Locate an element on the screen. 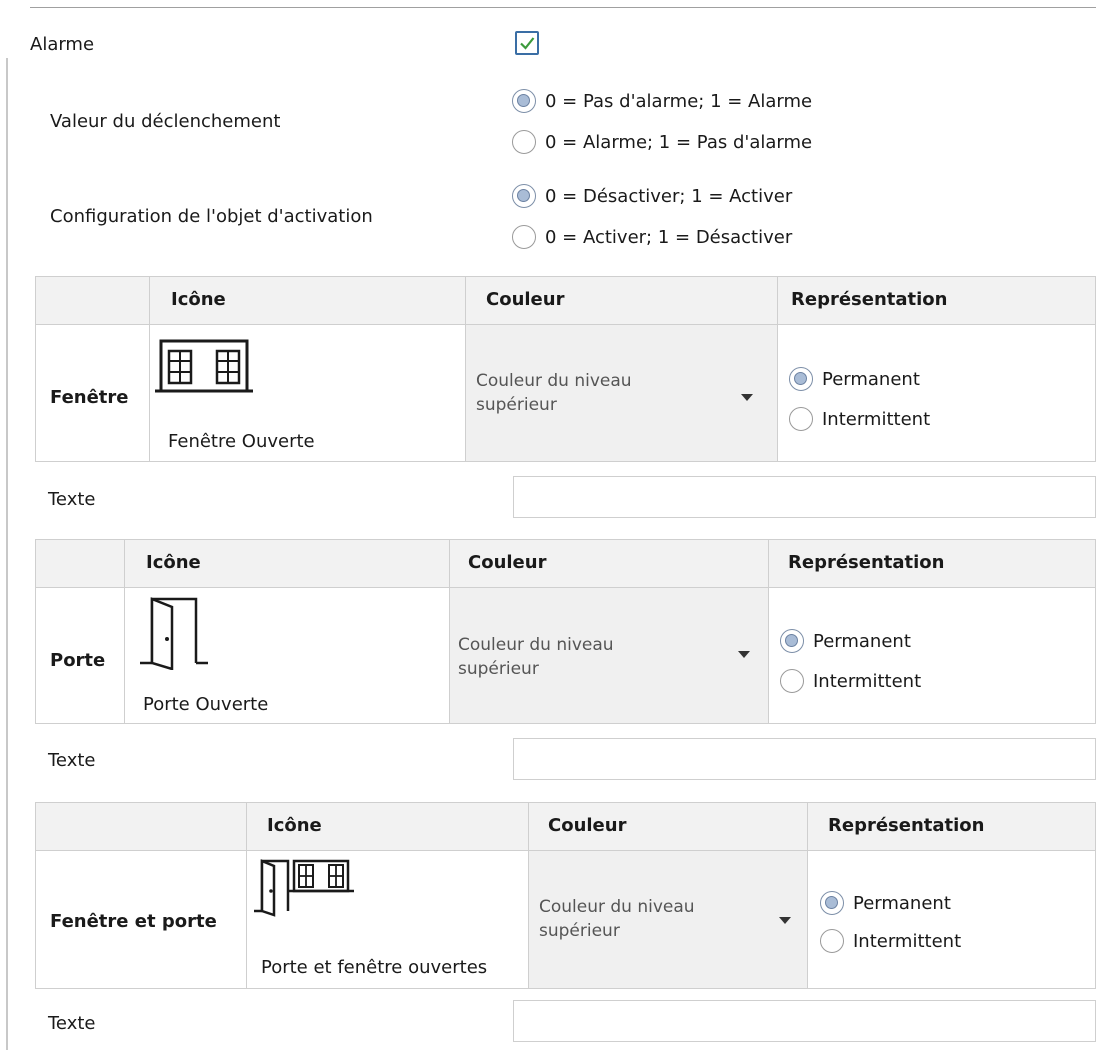 This screenshot has width=1105, height=1050. activation-option-0: 0 = Désactiver; 1 = Activer is located at coordinates (652, 196).